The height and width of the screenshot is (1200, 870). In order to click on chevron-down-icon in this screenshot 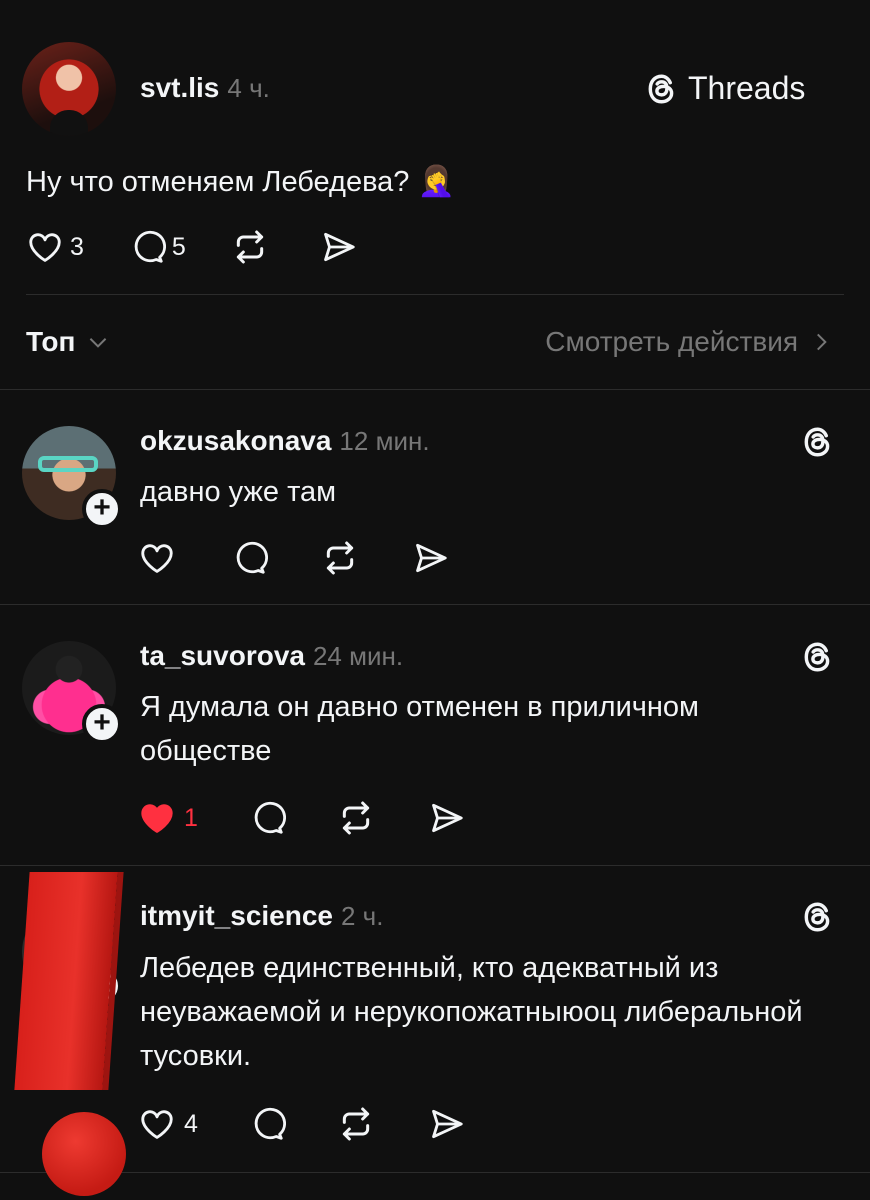, I will do `click(98, 343)`.